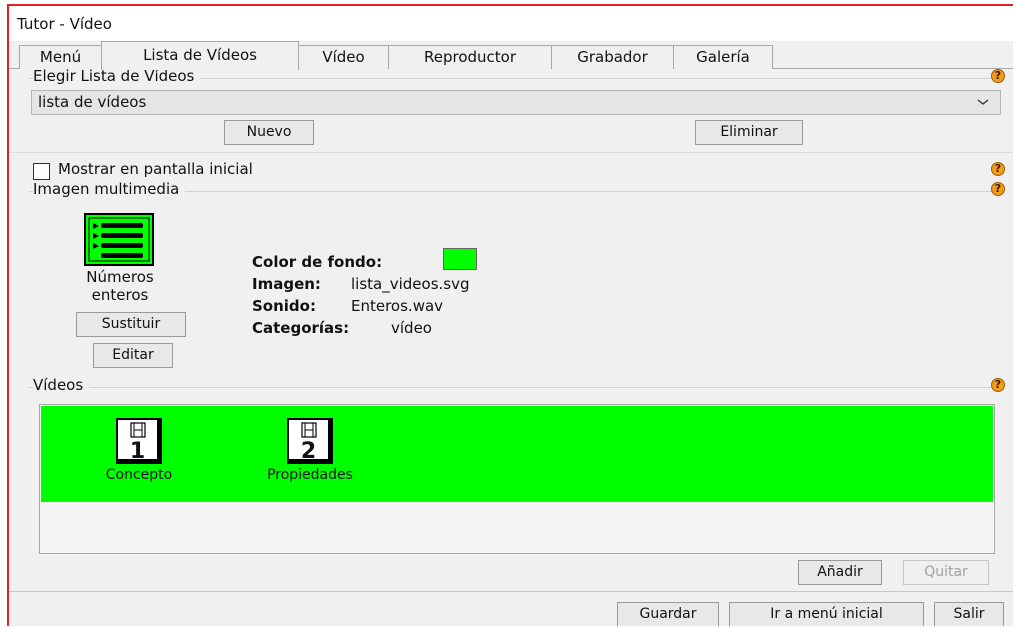 Image resolution: width=1016 pixels, height=628 pixels. I want to click on sound-value: Enteros.wav, so click(397, 306).